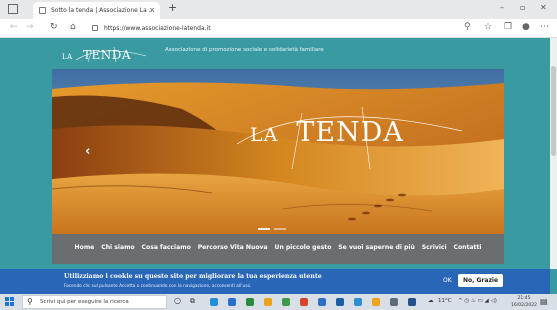  Describe the element at coordinates (481, 280) in the screenshot. I see `cookie-decline-button: No, Grazie` at that location.